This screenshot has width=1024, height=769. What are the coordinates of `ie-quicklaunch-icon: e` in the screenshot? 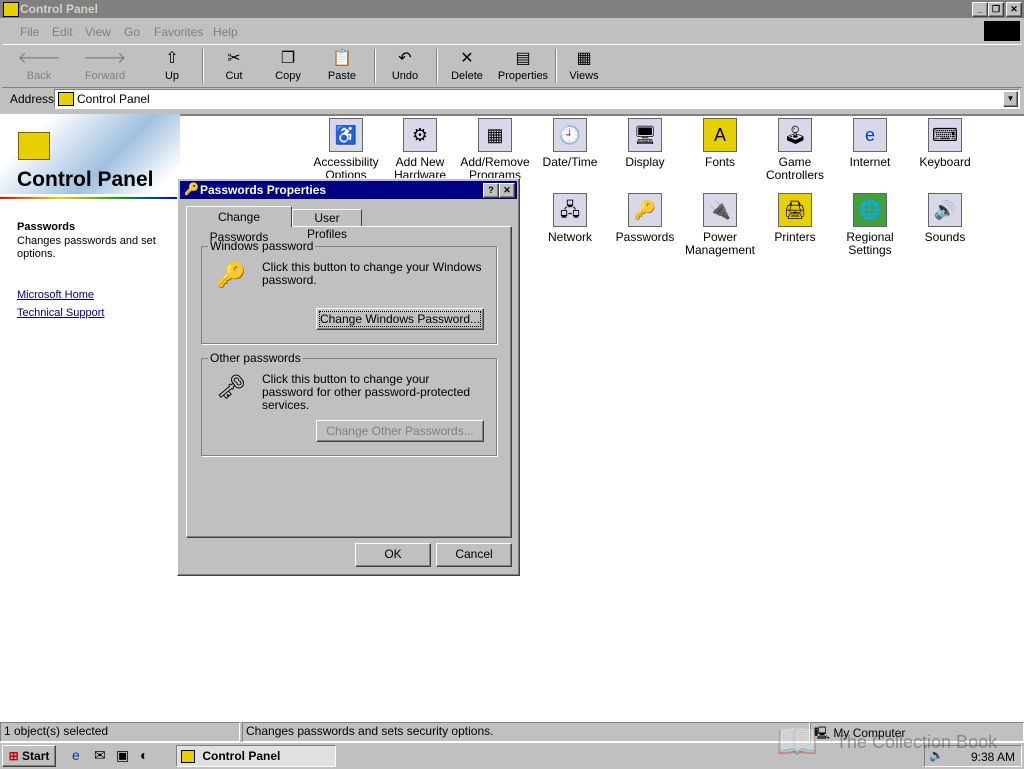 It's located at (76, 755).